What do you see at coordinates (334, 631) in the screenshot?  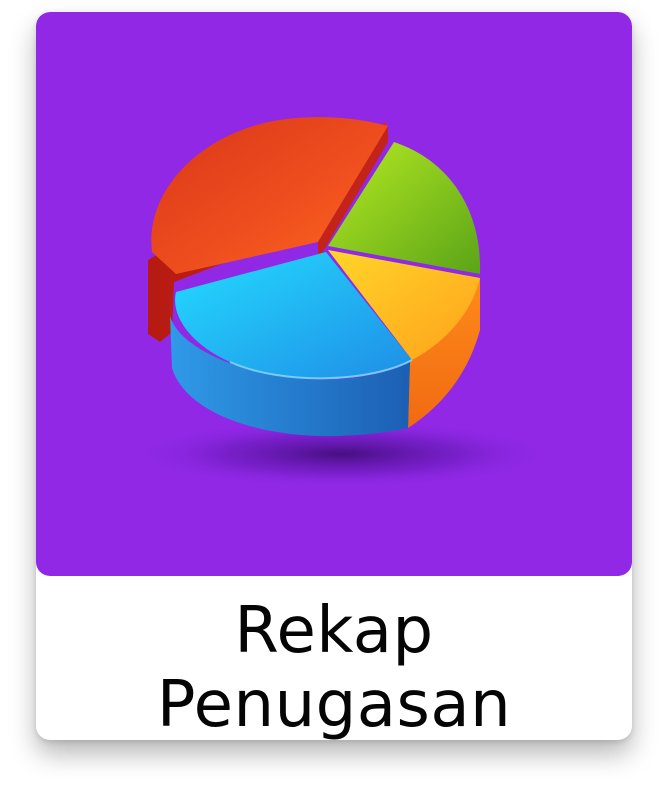 I see `tile-label-line-1: Rekap` at bounding box center [334, 631].